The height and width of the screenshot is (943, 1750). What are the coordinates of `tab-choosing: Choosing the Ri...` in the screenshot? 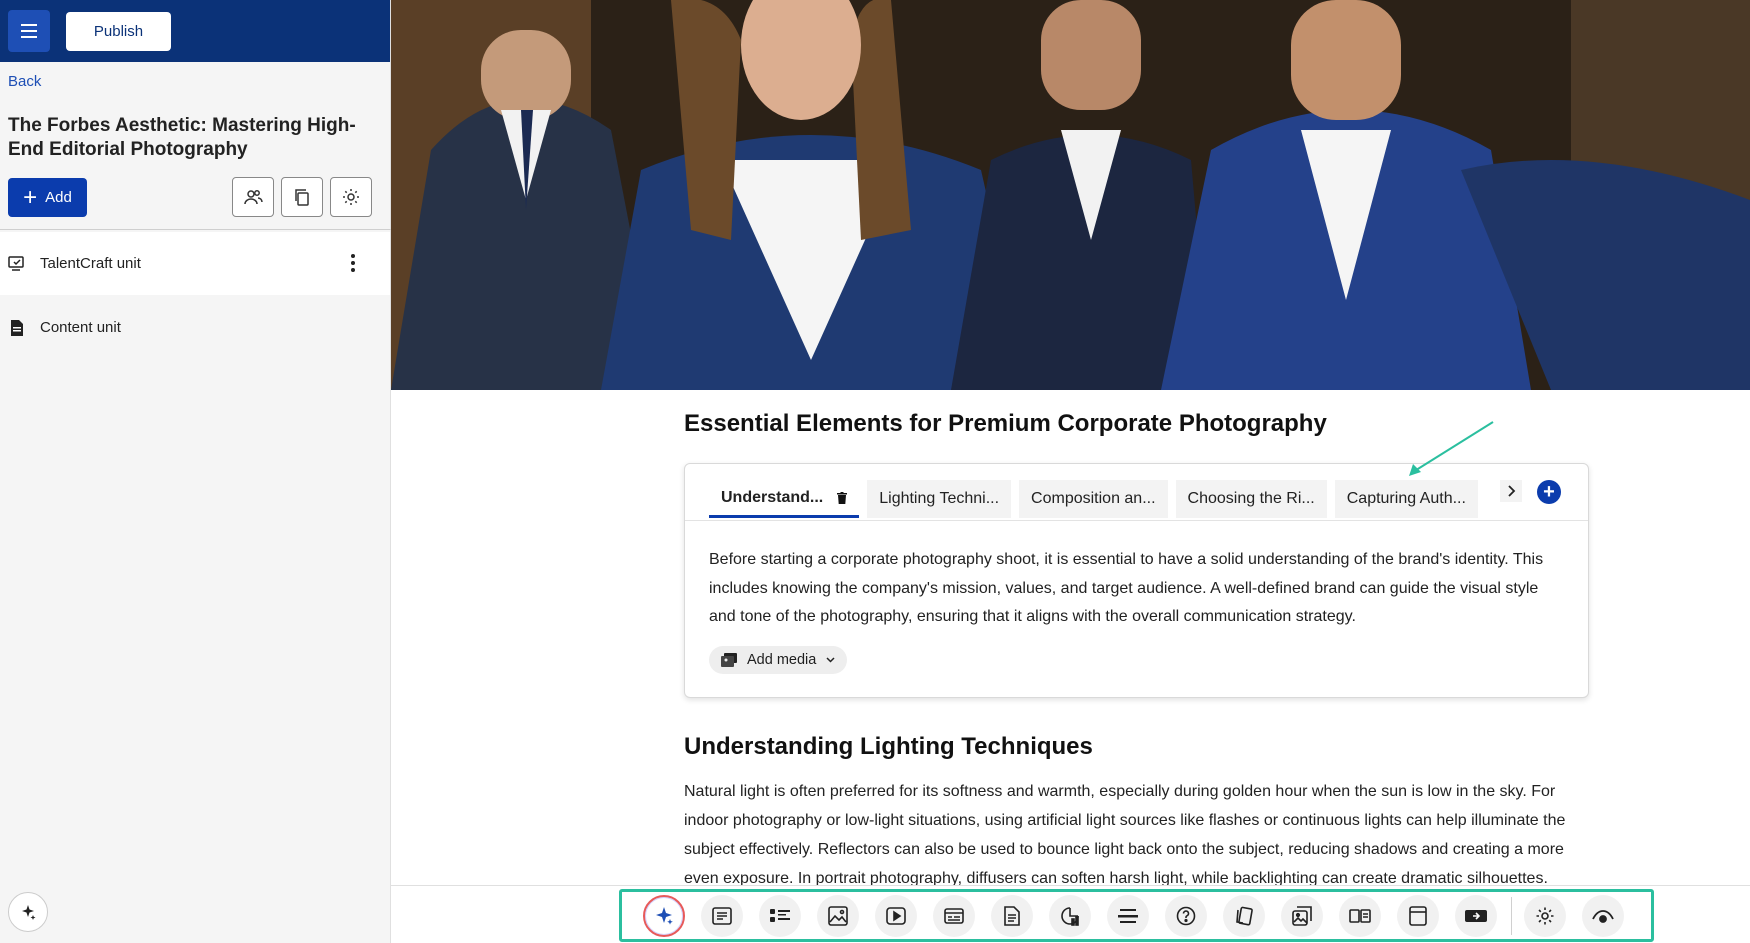 It's located at (1251, 499).